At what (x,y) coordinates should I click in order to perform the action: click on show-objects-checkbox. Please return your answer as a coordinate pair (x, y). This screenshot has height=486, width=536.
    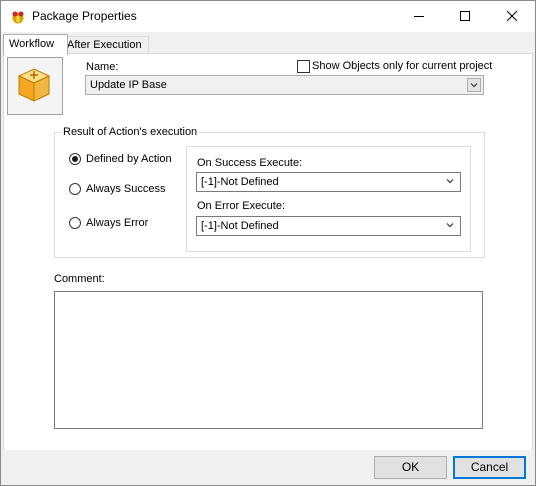
    Looking at the image, I should click on (303, 66).